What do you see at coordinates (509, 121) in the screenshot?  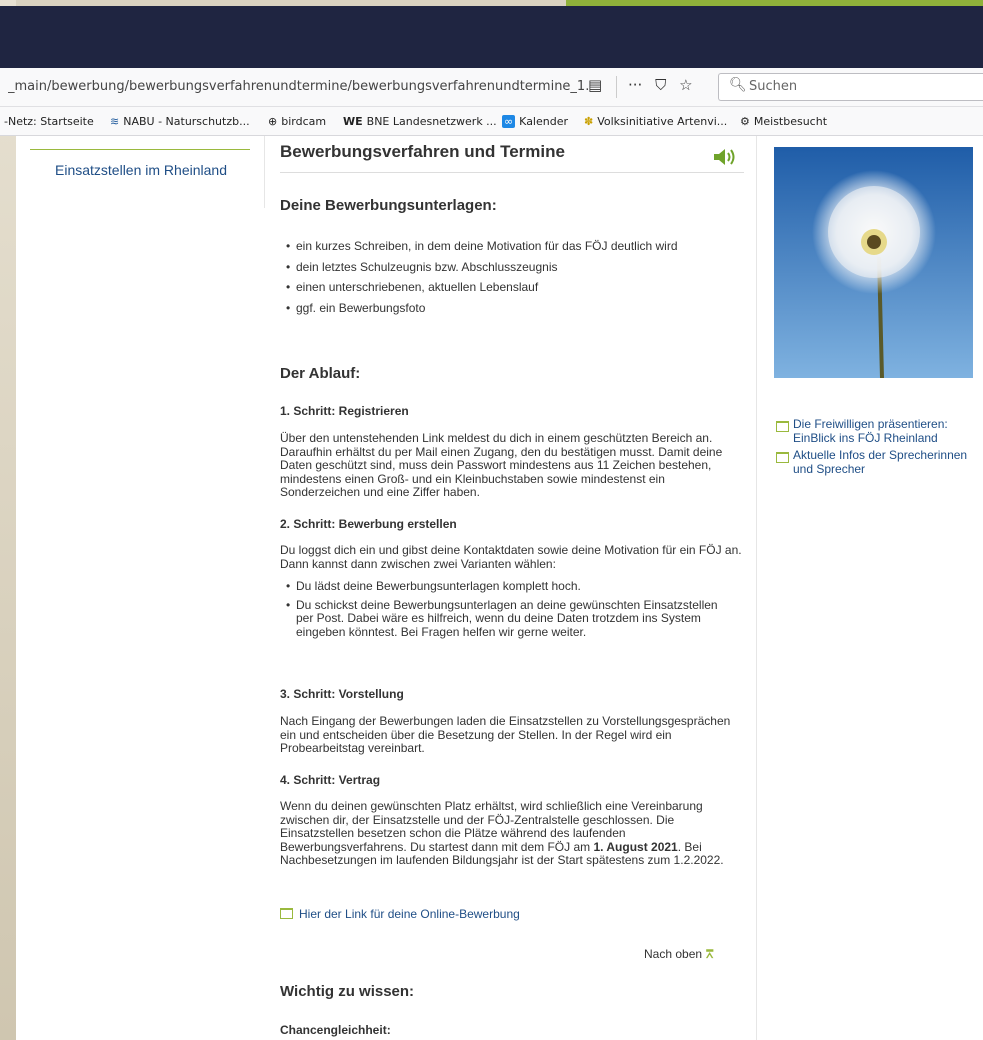 I see `calendar-icon: ∞` at bounding box center [509, 121].